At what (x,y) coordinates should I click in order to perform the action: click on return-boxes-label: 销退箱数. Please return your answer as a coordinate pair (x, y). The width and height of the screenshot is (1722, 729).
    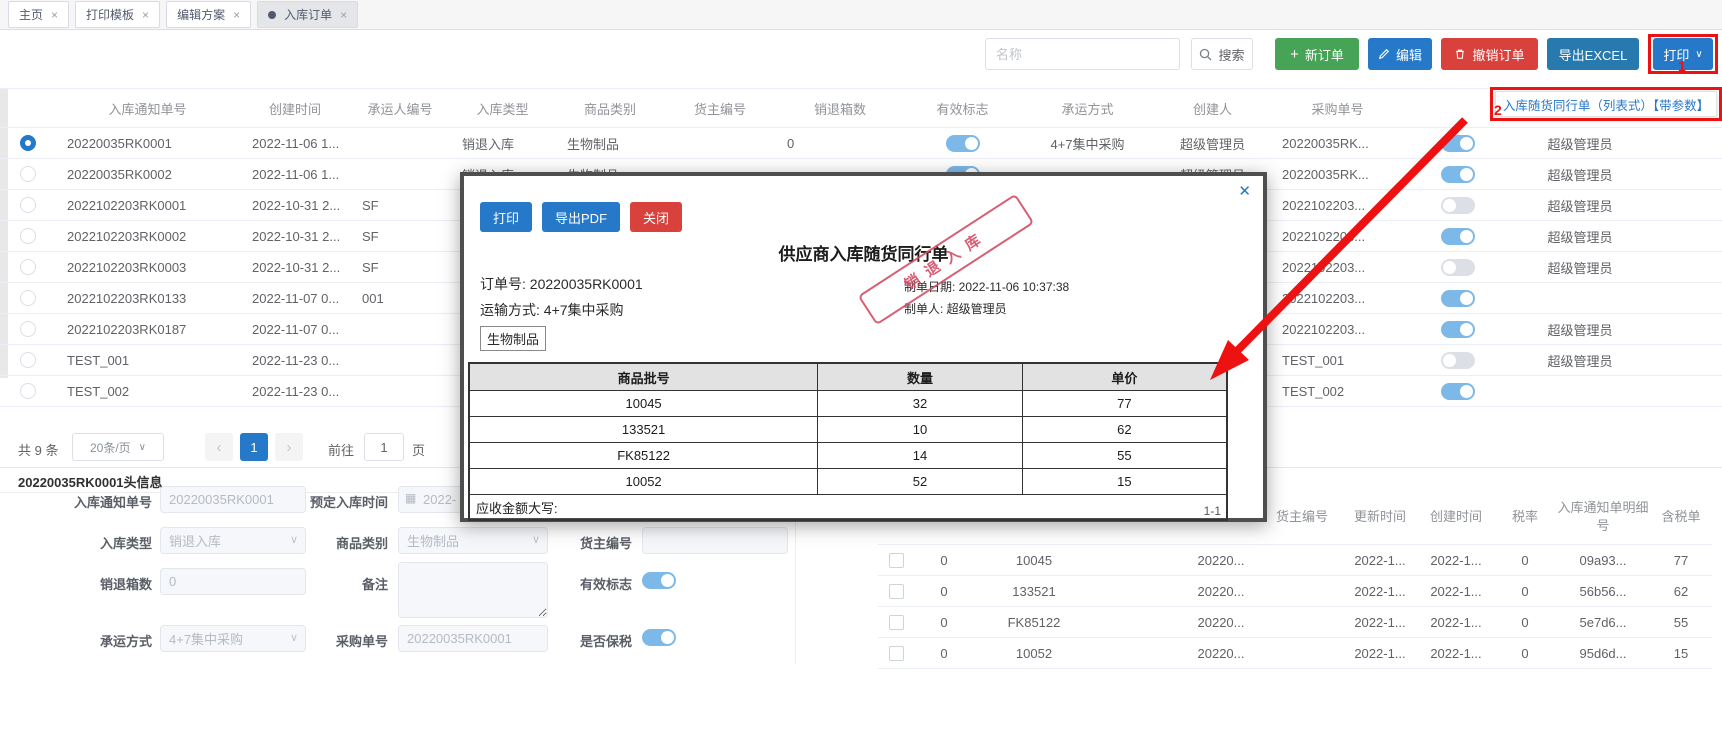
    Looking at the image, I should click on (125, 584).